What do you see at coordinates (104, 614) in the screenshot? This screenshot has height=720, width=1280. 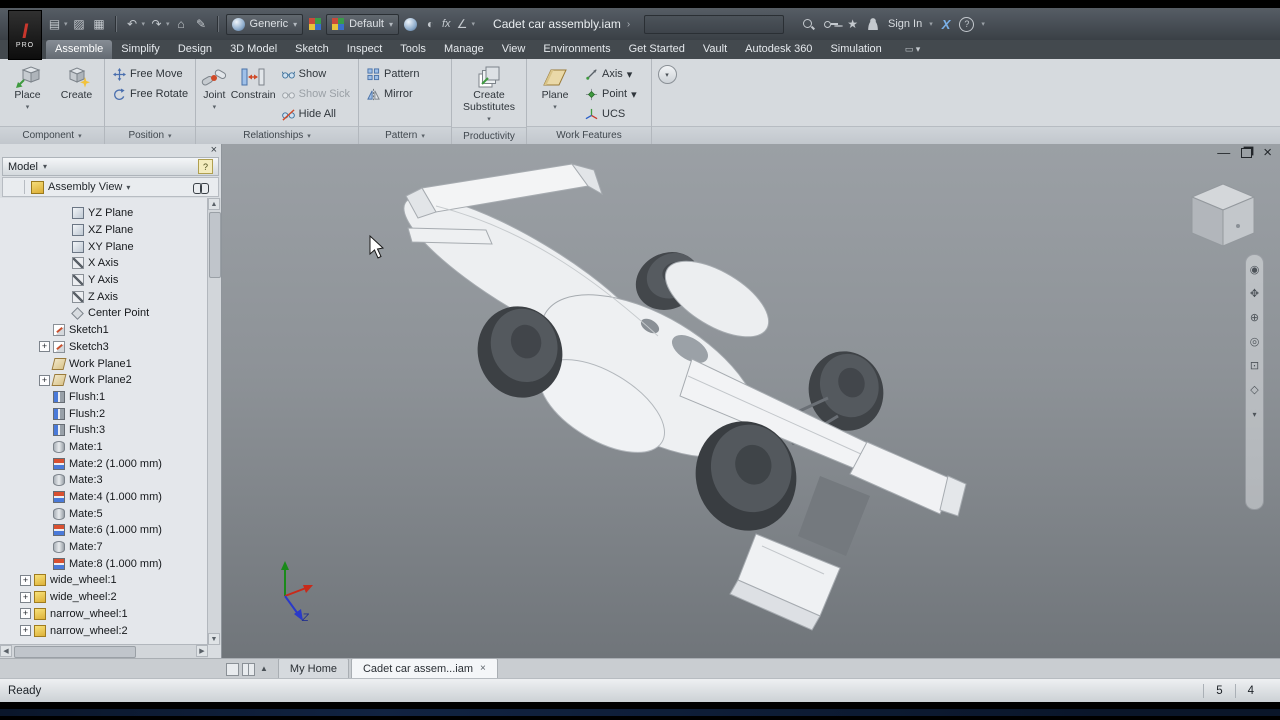 I see `tree-item: + narrow_wheel:1` at bounding box center [104, 614].